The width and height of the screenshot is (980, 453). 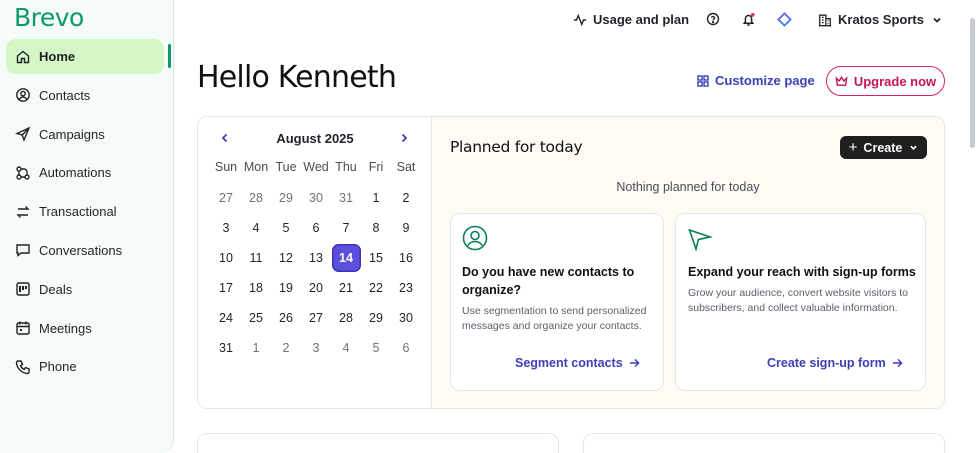 I want to click on calendar-day-number: 20, so click(x=316, y=288).